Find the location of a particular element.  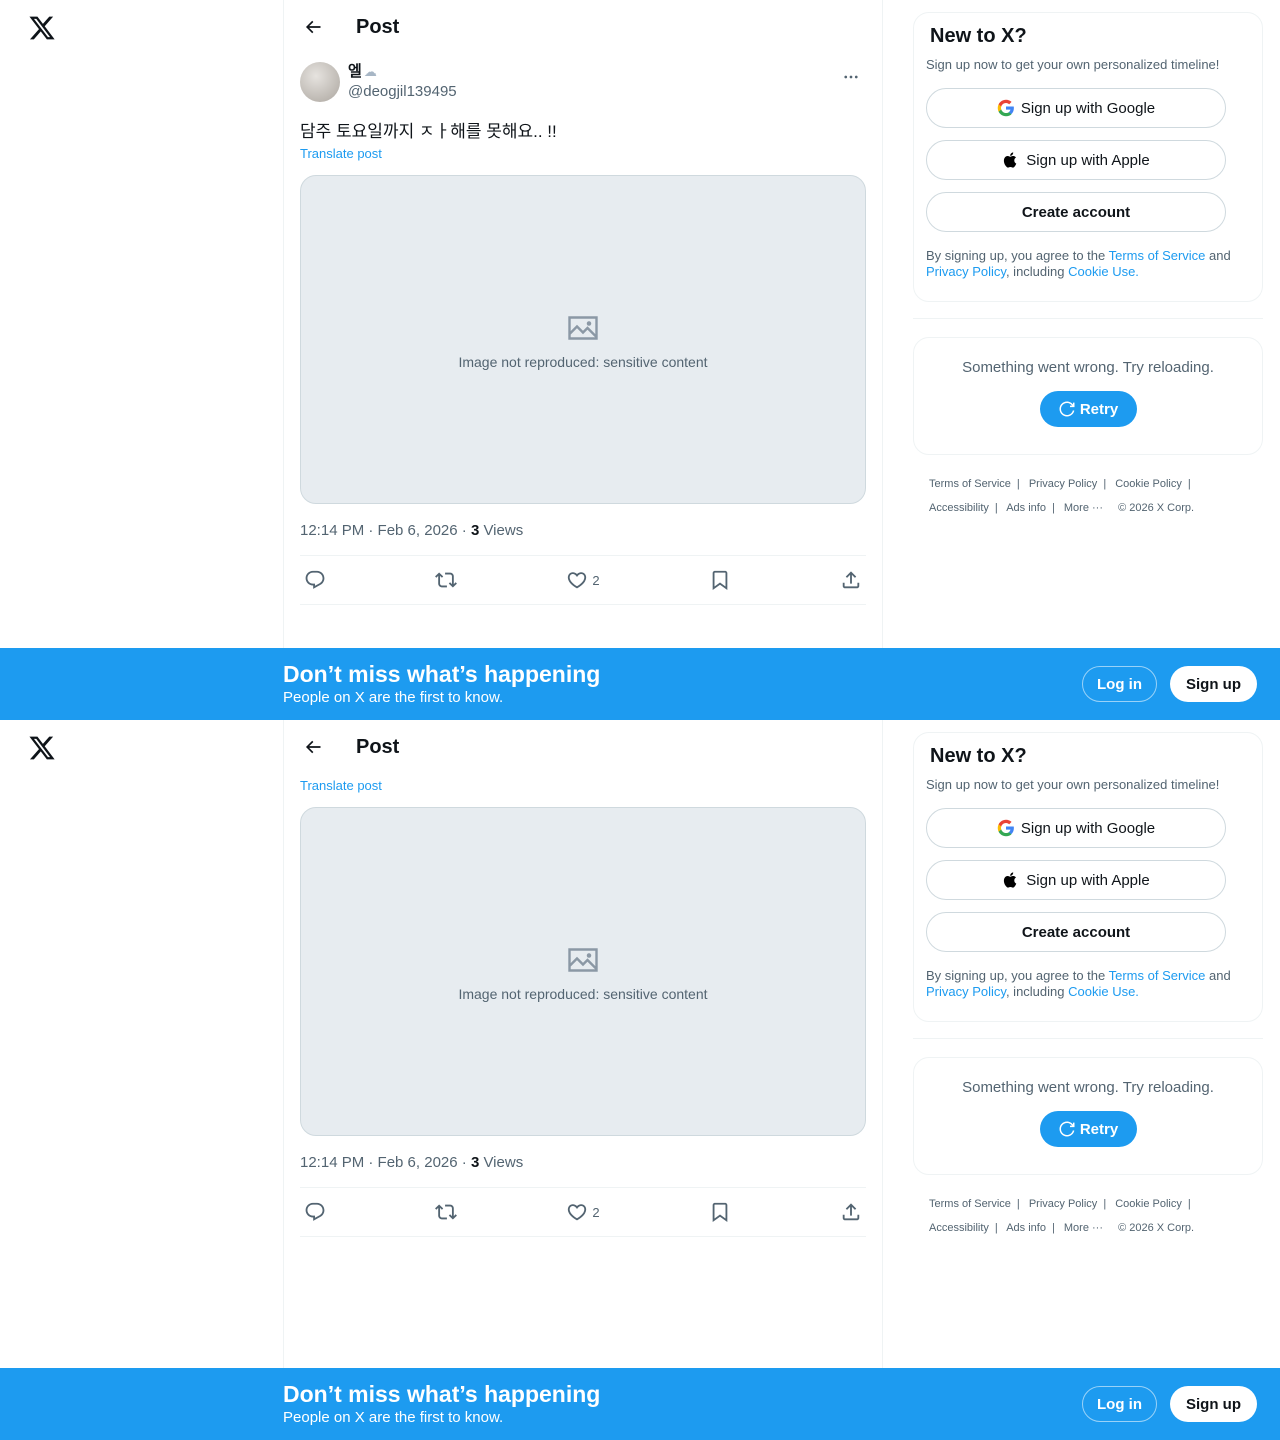

page-title: Post is located at coordinates (378, 746).